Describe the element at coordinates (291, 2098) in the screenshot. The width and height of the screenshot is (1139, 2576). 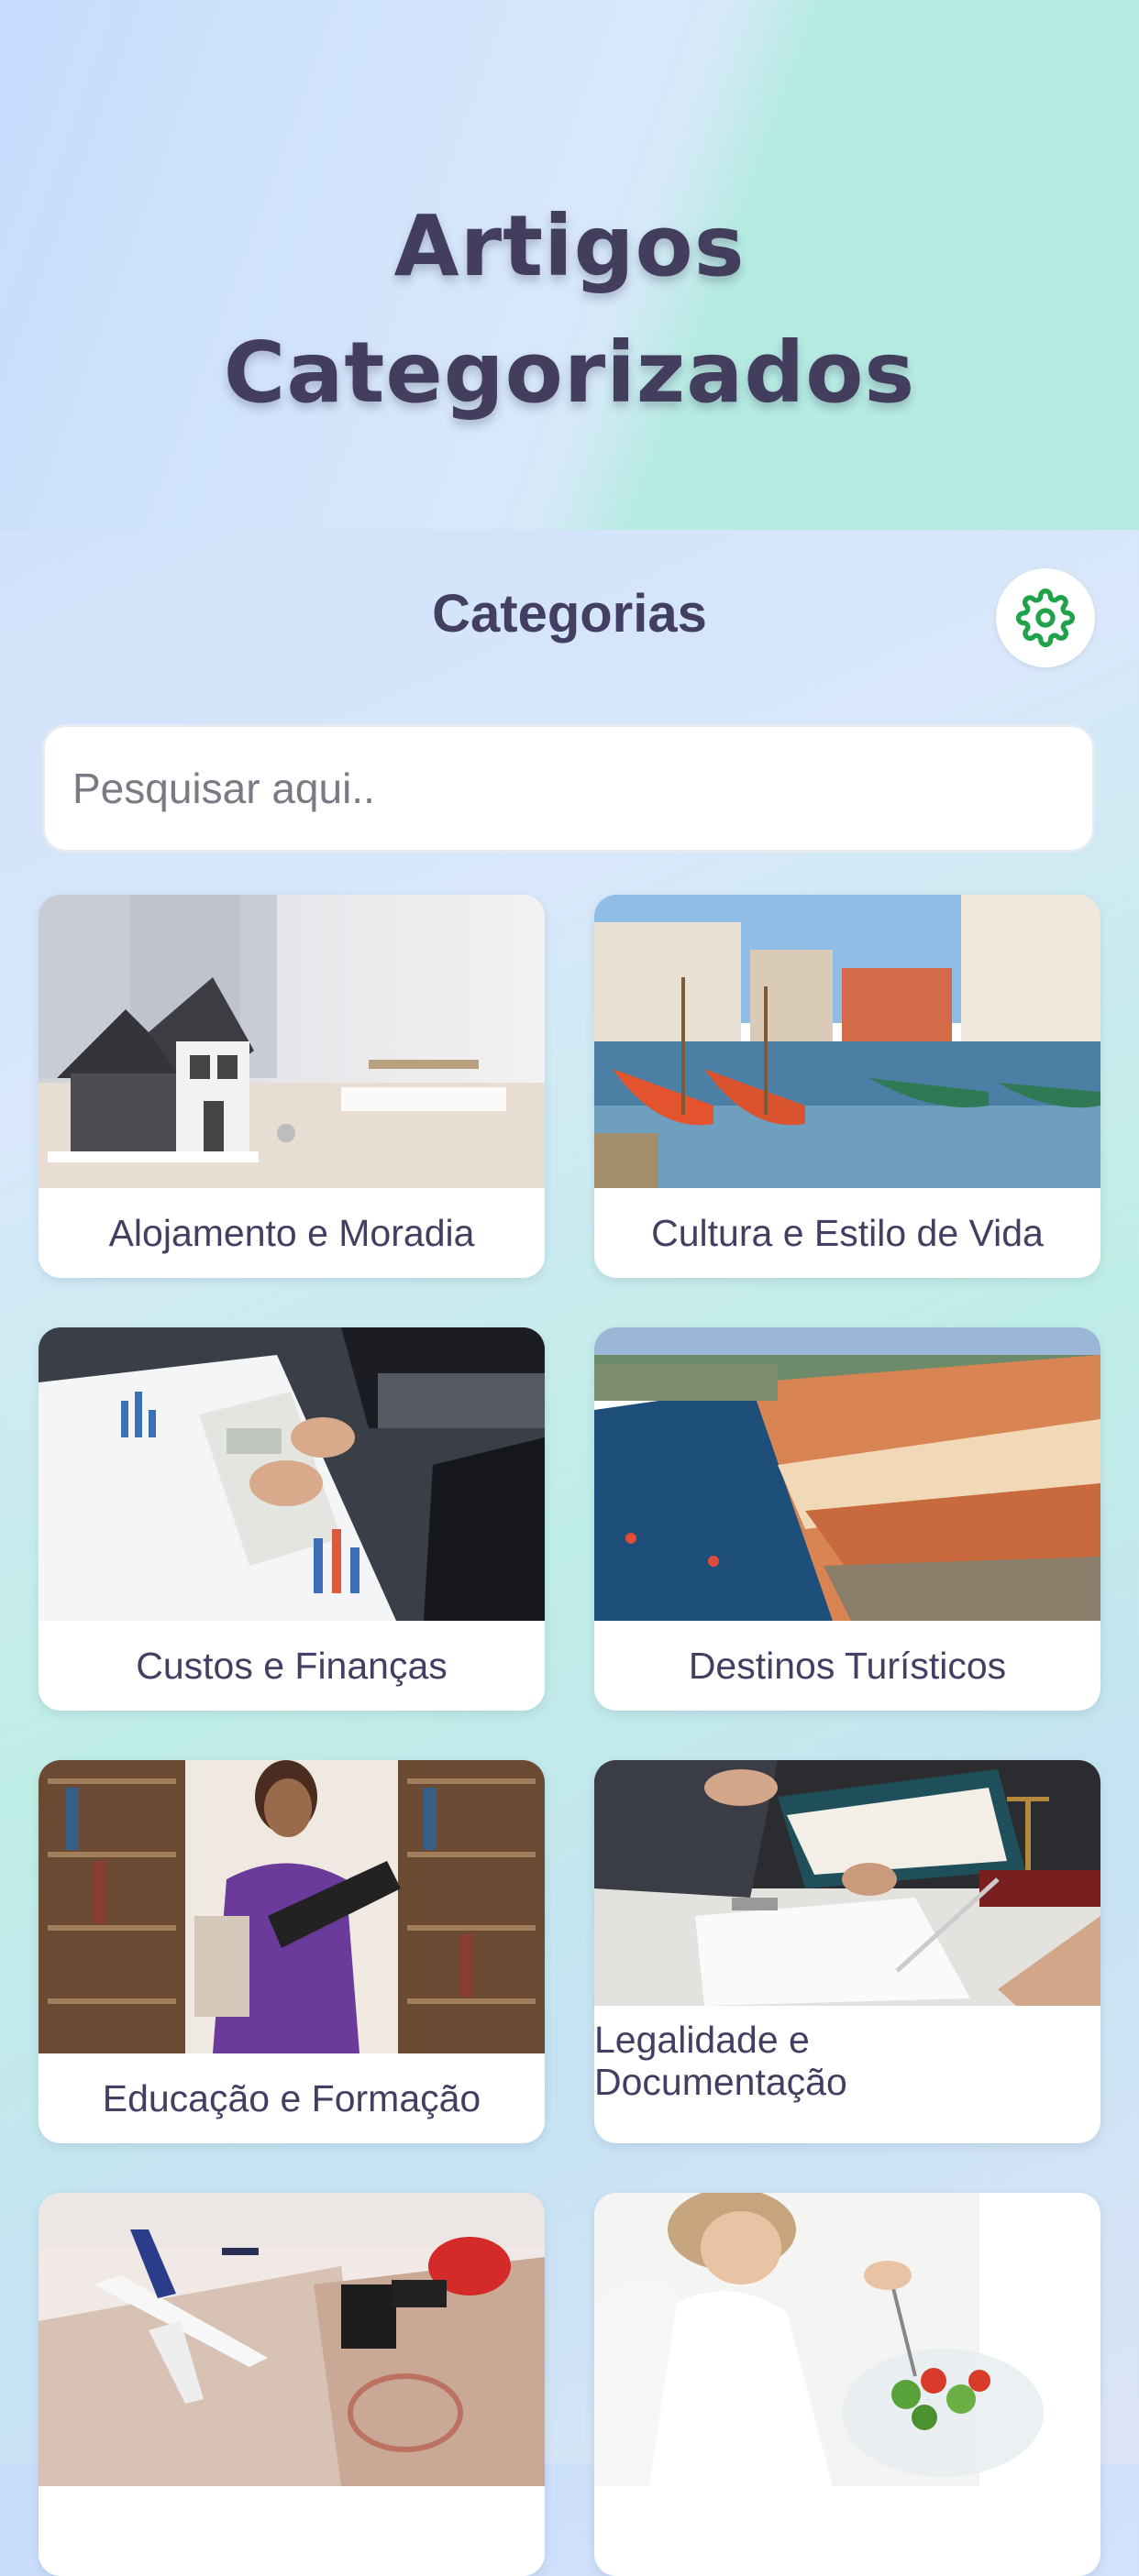
I see `category-label: Educação e Formação` at that location.